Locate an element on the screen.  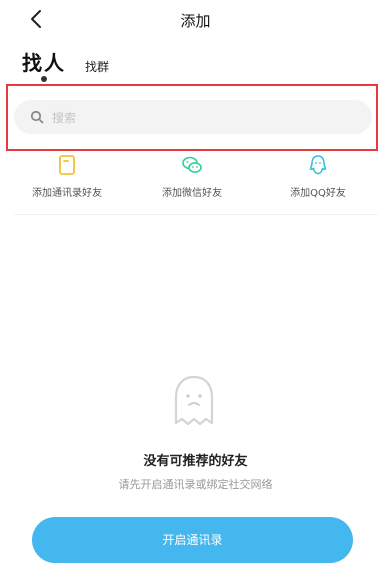
search-input: 搜索 is located at coordinates (193, 117).